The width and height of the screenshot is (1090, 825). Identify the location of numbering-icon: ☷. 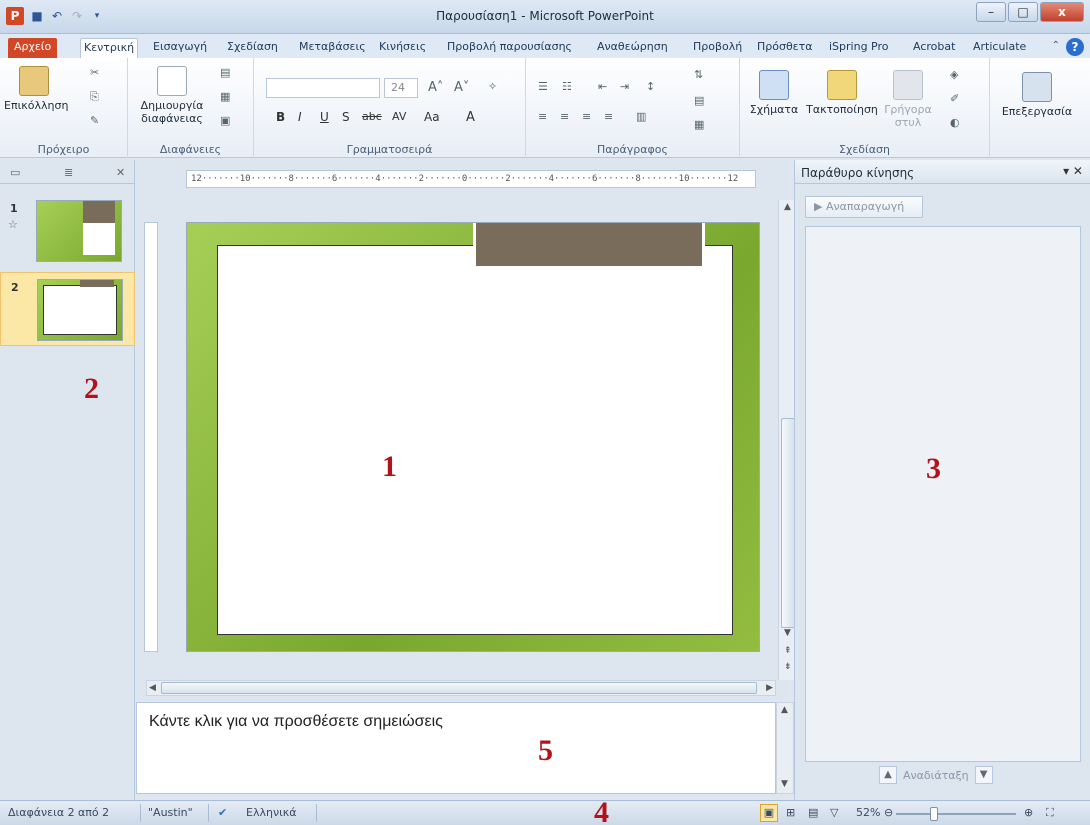
(567, 86).